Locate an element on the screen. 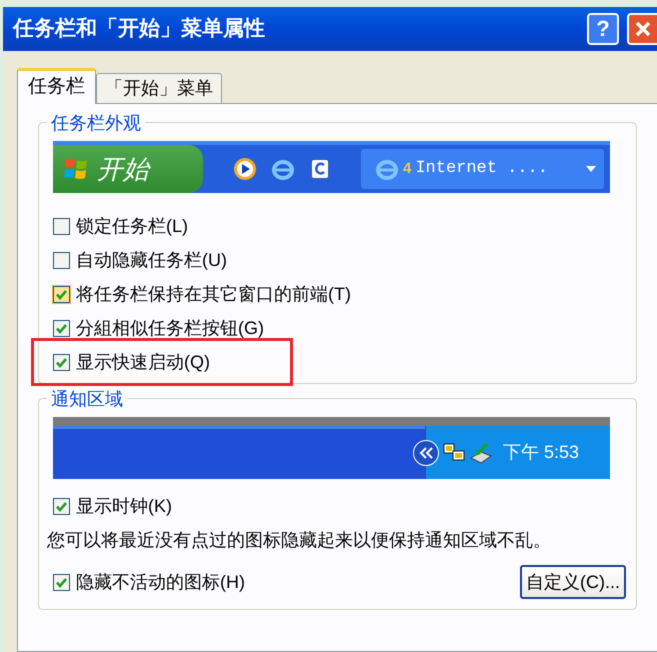 This screenshot has height=652, width=657. checkbox-label: 将任务栏保持在其它窗口的前端(T) is located at coordinates (213, 294).